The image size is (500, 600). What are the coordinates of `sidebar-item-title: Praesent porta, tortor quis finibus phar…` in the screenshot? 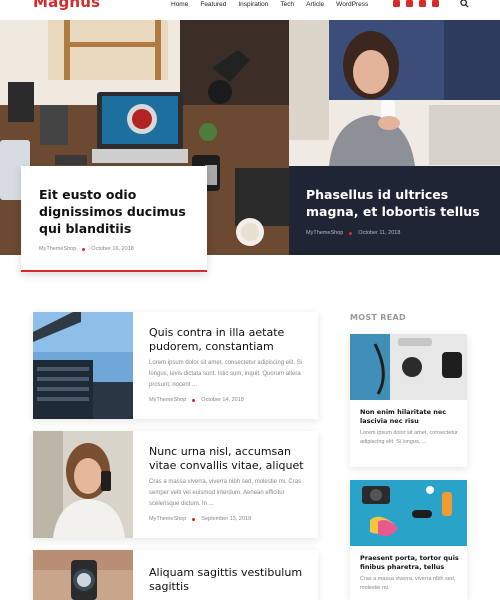 It's located at (410, 563).